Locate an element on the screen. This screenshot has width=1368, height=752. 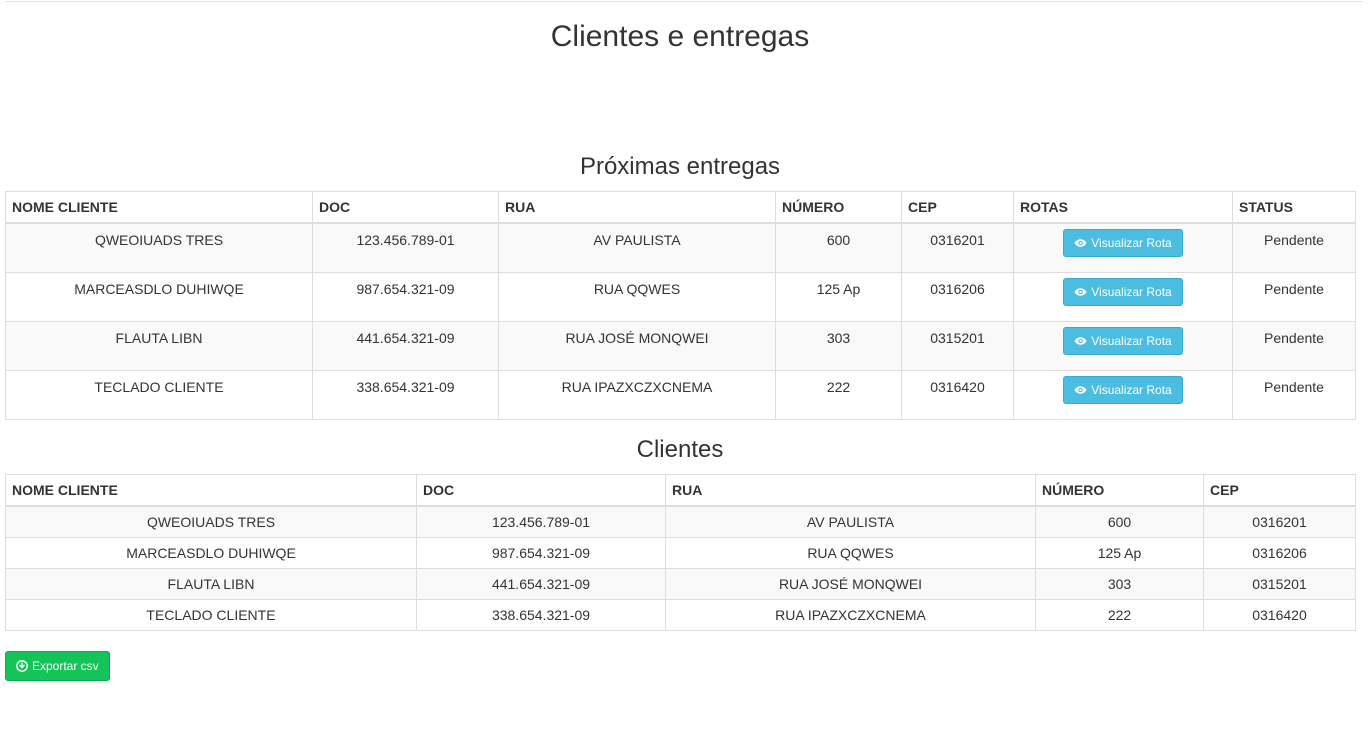
clientes-title: Clientes is located at coordinates (680, 449).